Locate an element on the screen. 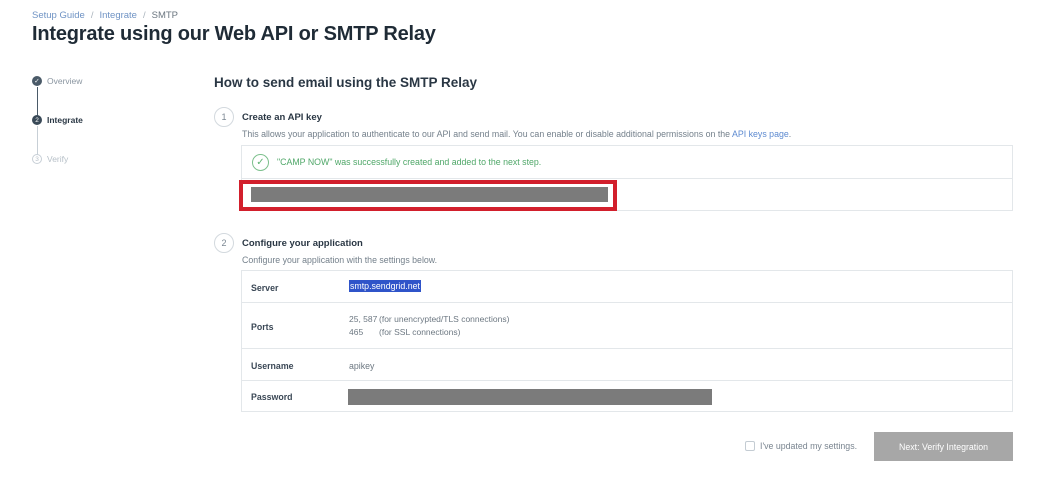  step-number-circle: 2 is located at coordinates (224, 243).